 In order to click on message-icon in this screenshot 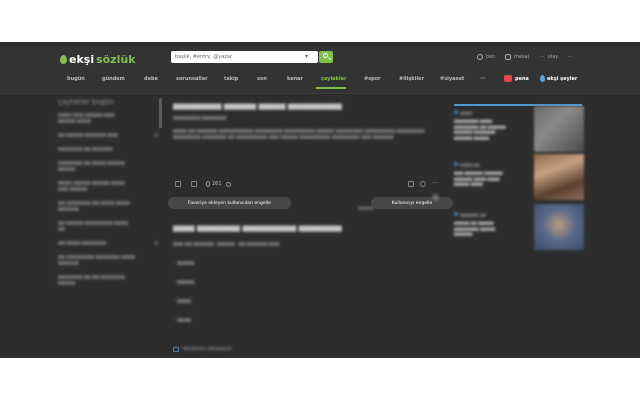, I will do `click(508, 57)`.